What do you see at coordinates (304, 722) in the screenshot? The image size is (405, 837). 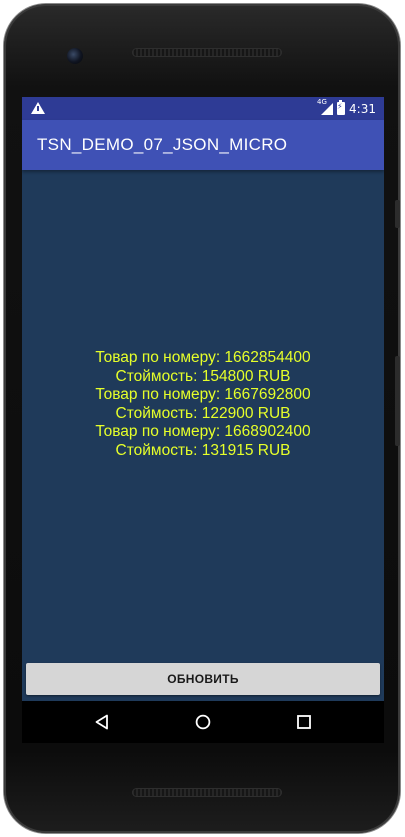 I see `recent-apps-icon` at bounding box center [304, 722].